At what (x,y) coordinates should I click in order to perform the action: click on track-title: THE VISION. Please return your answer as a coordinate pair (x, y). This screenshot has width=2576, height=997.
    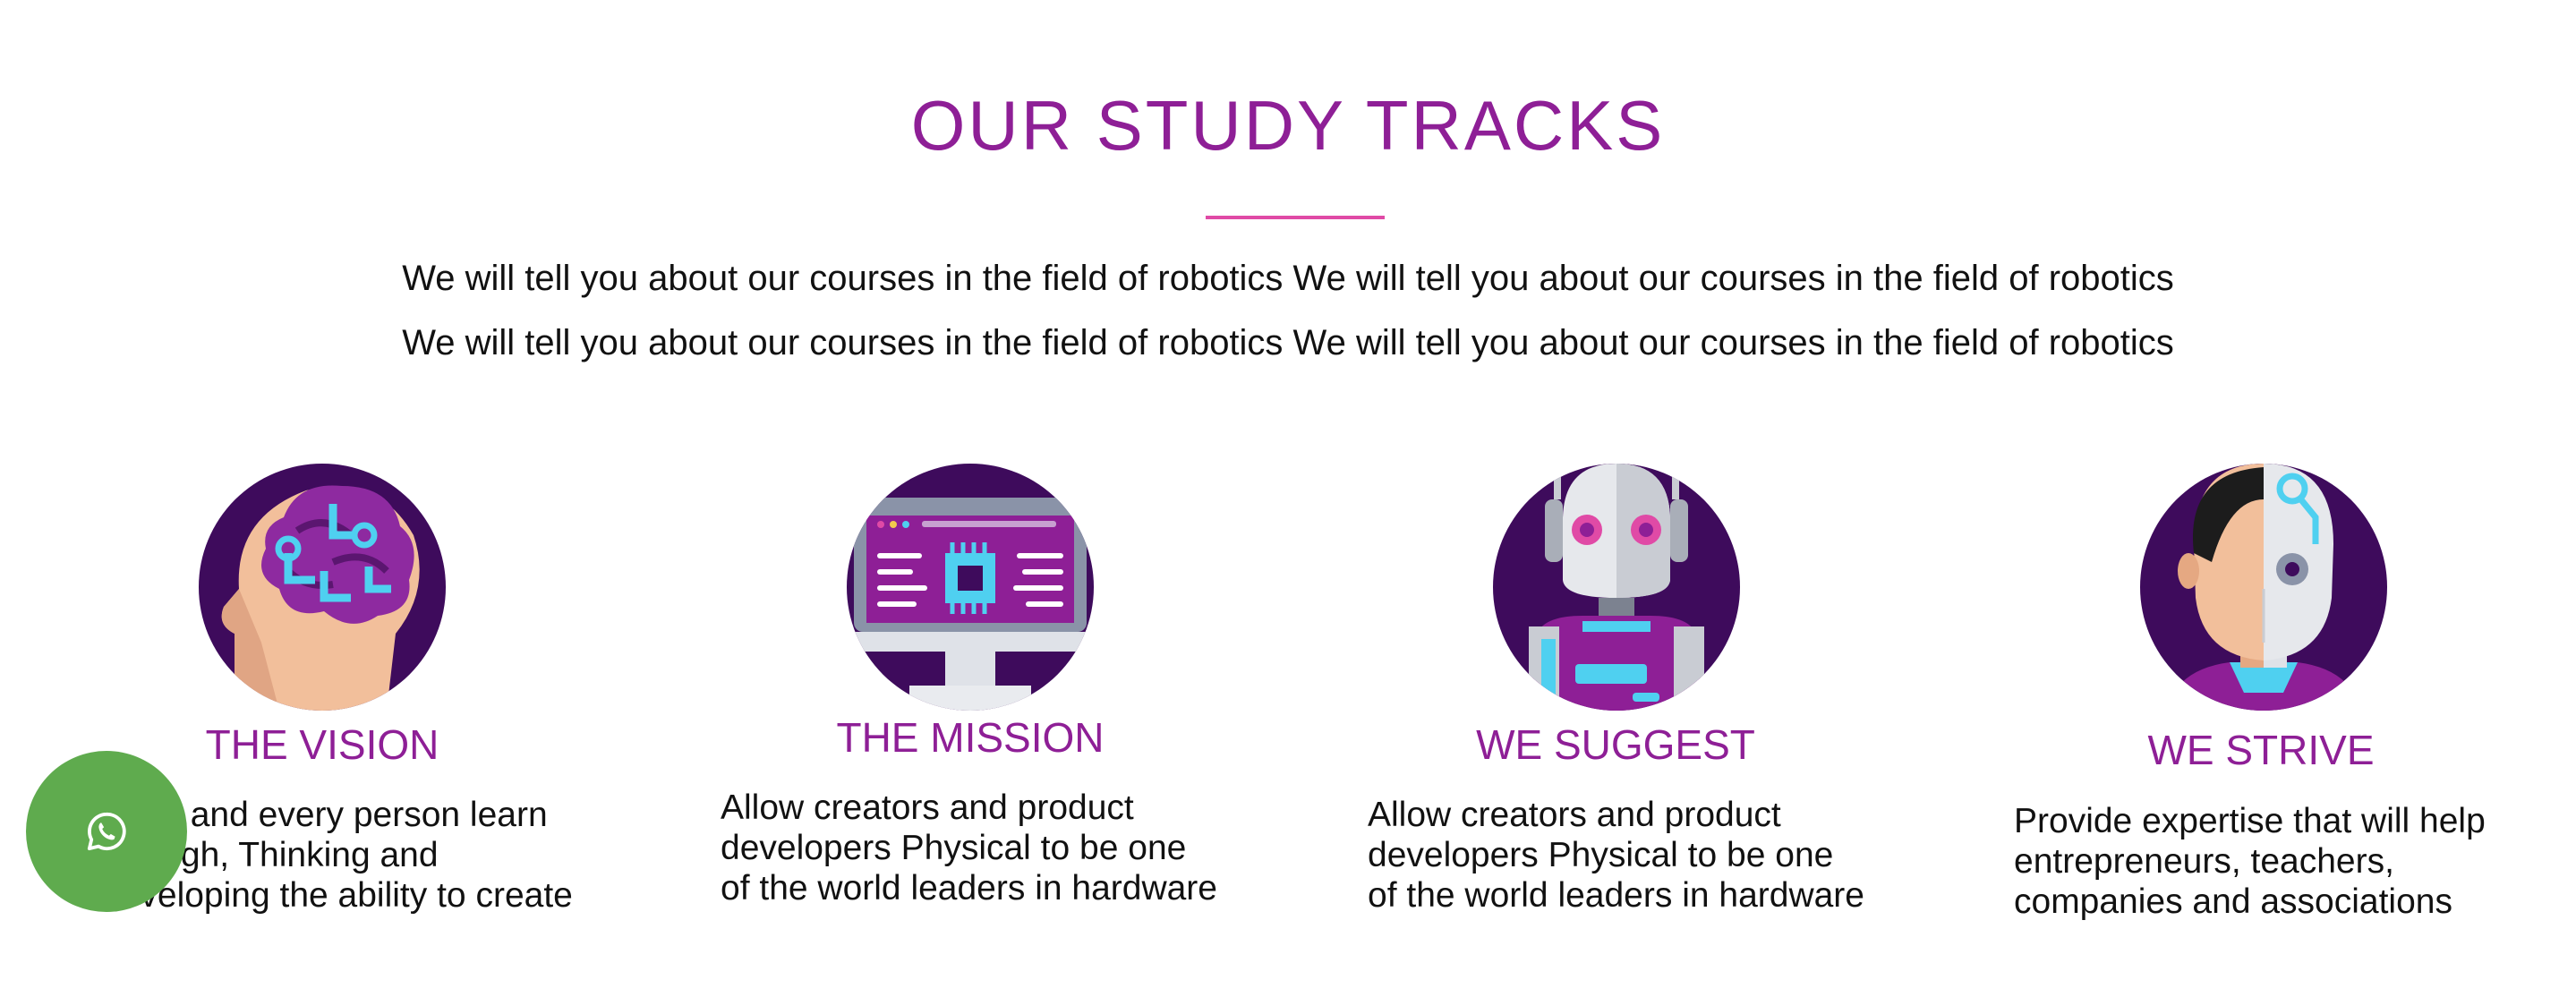
    Looking at the image, I should click on (322, 744).